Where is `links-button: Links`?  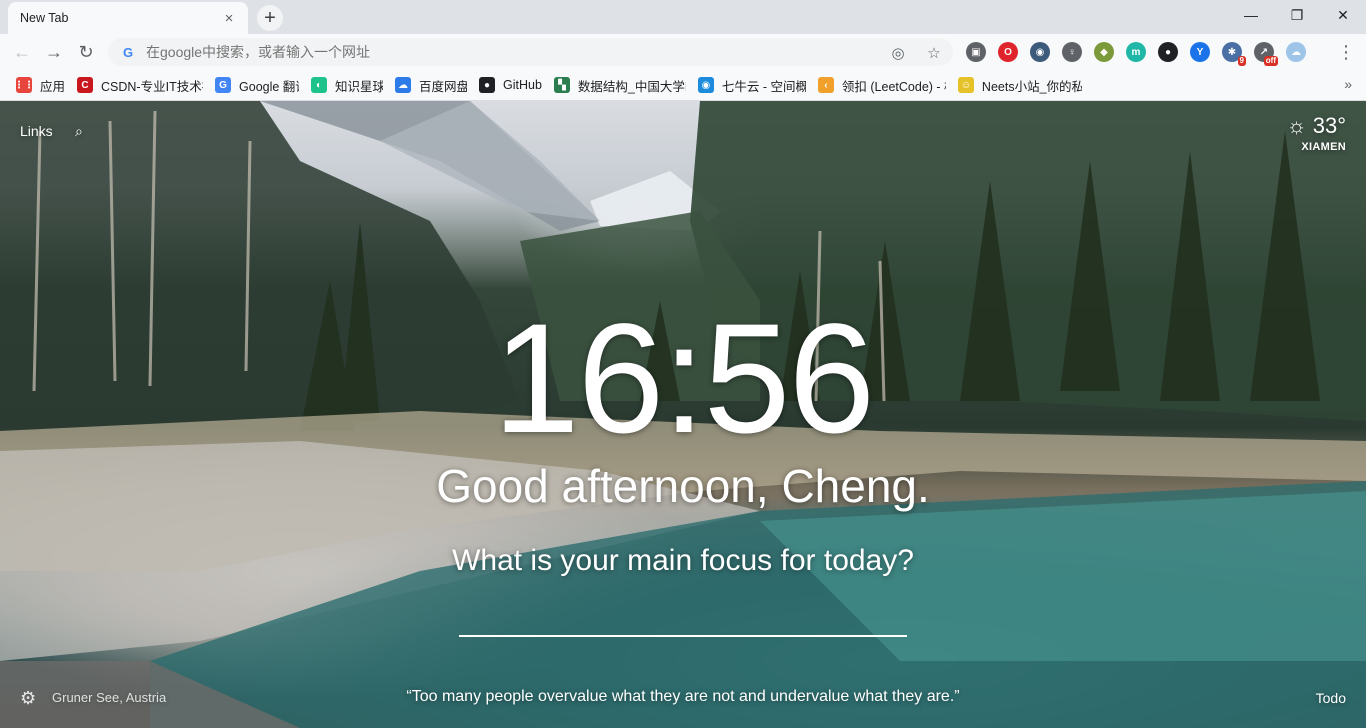
links-button: Links is located at coordinates (36, 131).